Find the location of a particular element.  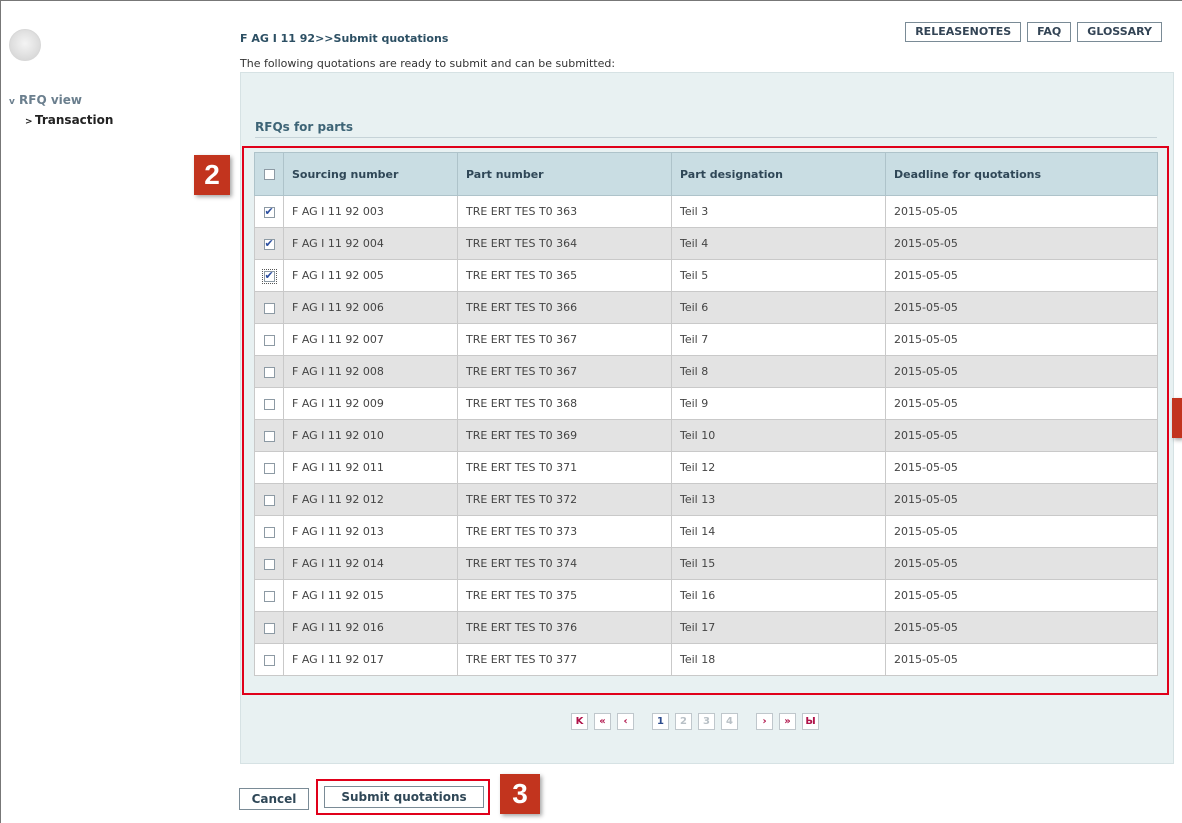

window-top-border is located at coordinates (591, 0).